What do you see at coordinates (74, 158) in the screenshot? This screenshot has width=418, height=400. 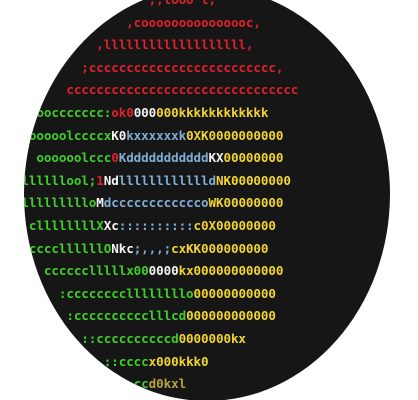 I see `ascii-art-segment: oooooolccc` at bounding box center [74, 158].